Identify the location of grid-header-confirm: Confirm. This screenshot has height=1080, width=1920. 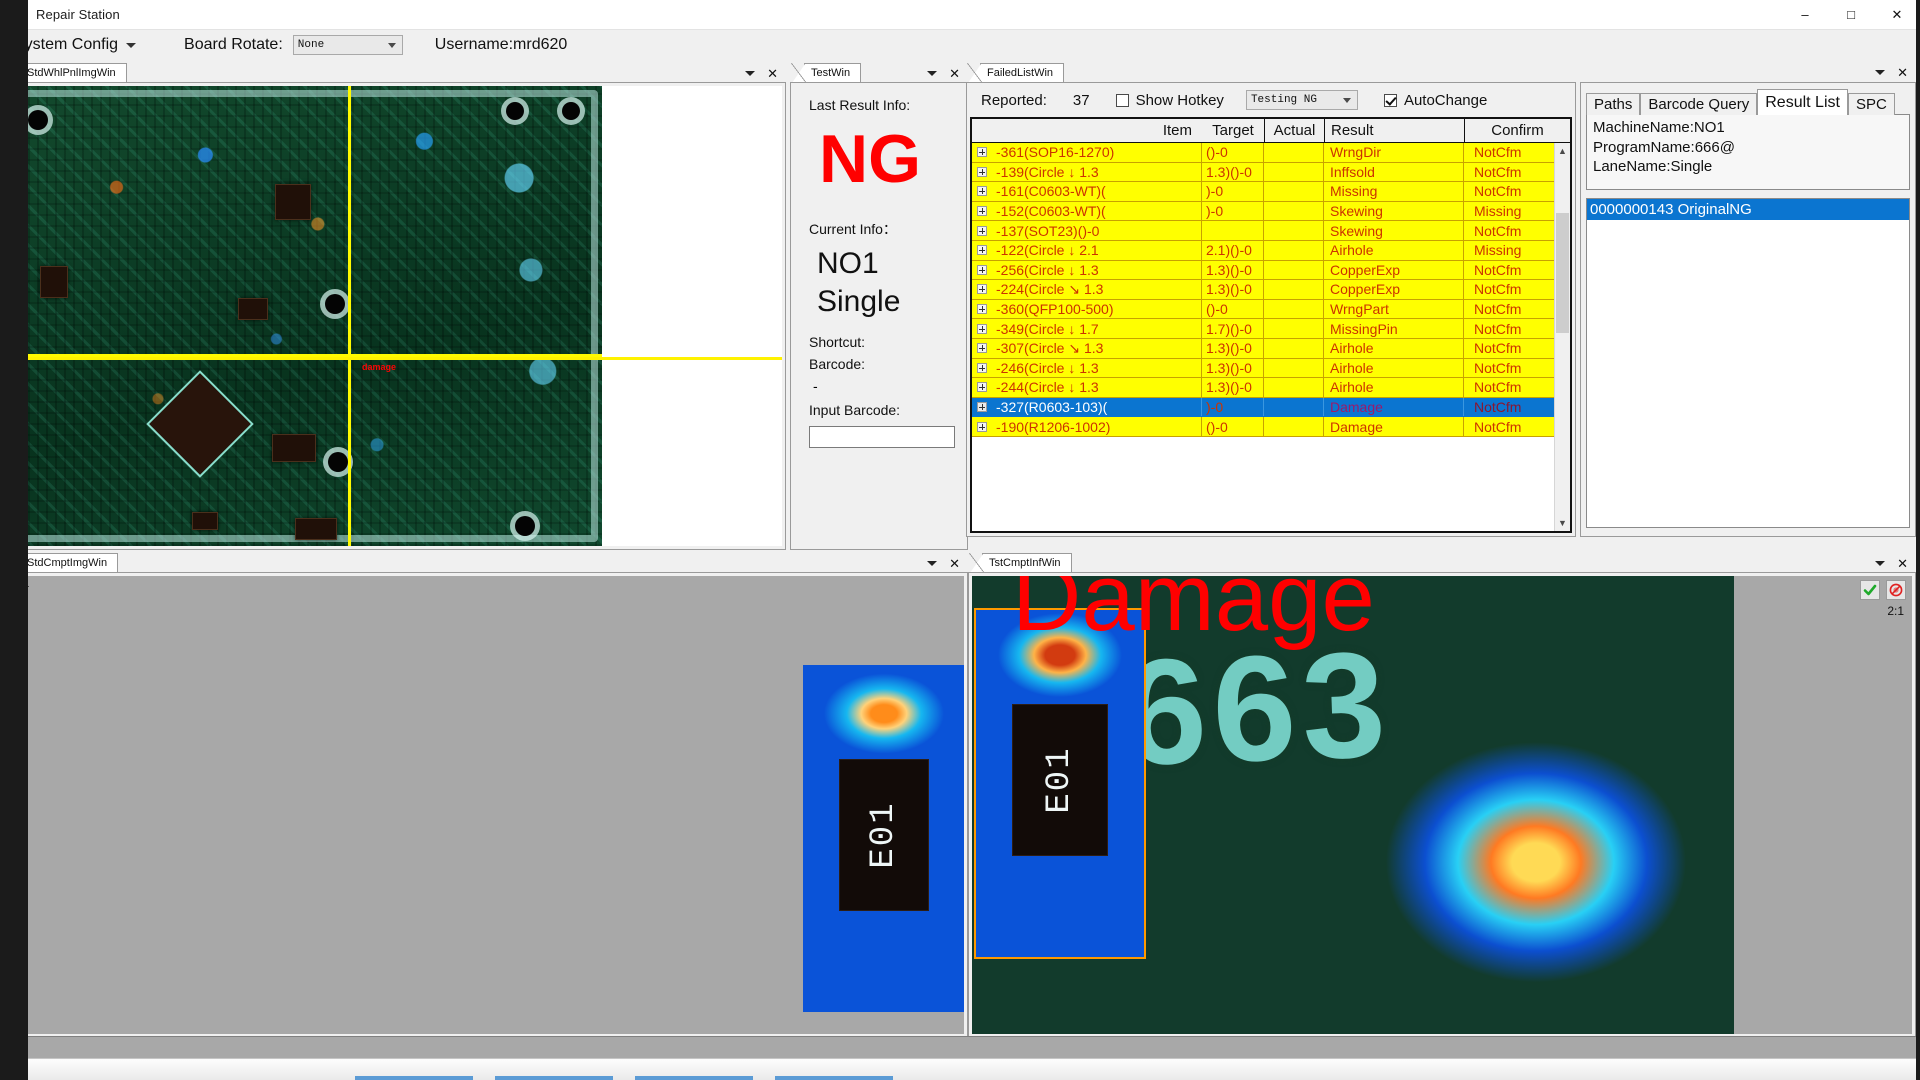
(1517, 130).